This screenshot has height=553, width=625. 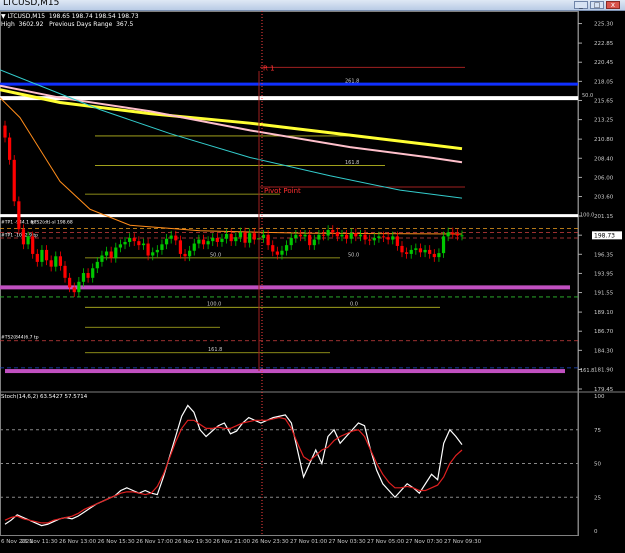 I want to click on price-tick-label: 222.85, so click(x=604, y=44).